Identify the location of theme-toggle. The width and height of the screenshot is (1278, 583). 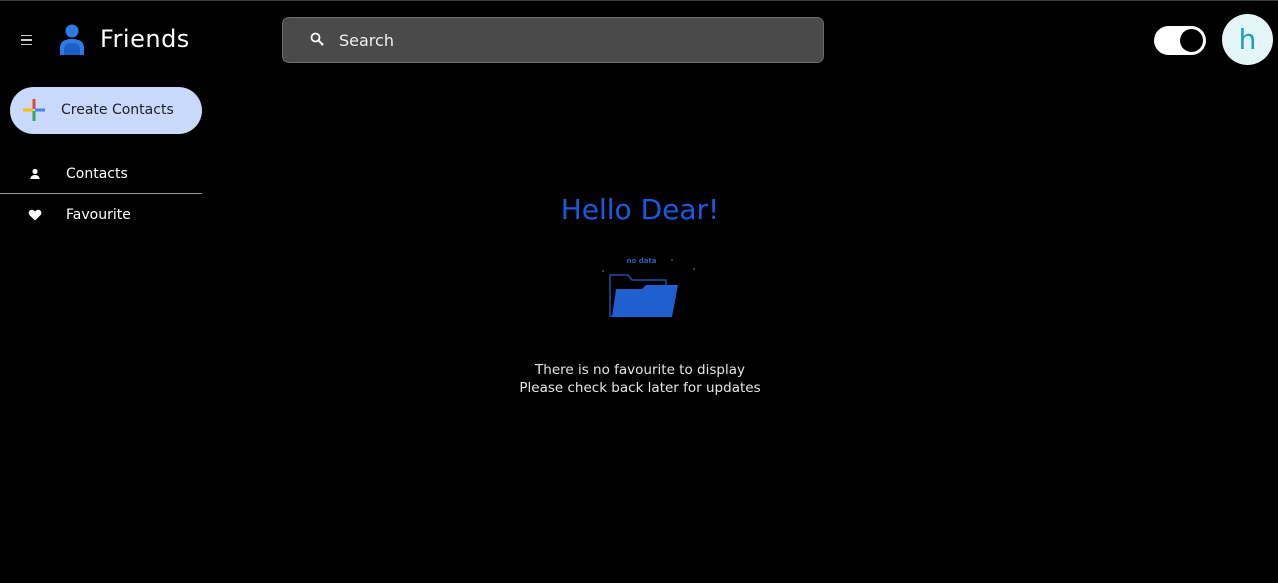
(1180, 40).